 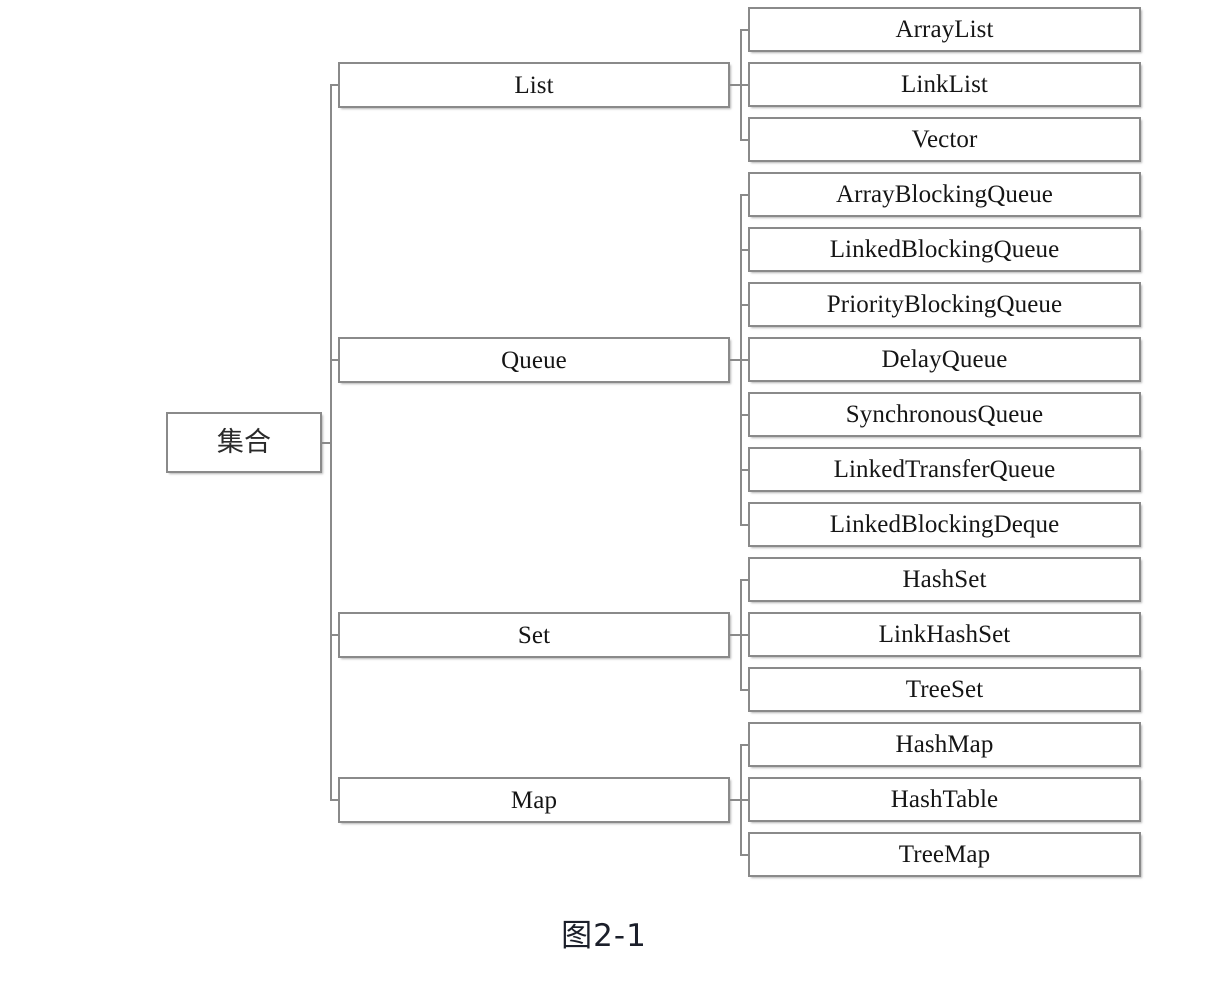 What do you see at coordinates (741, 634) in the screenshot?
I see `connector-trunk-set` at bounding box center [741, 634].